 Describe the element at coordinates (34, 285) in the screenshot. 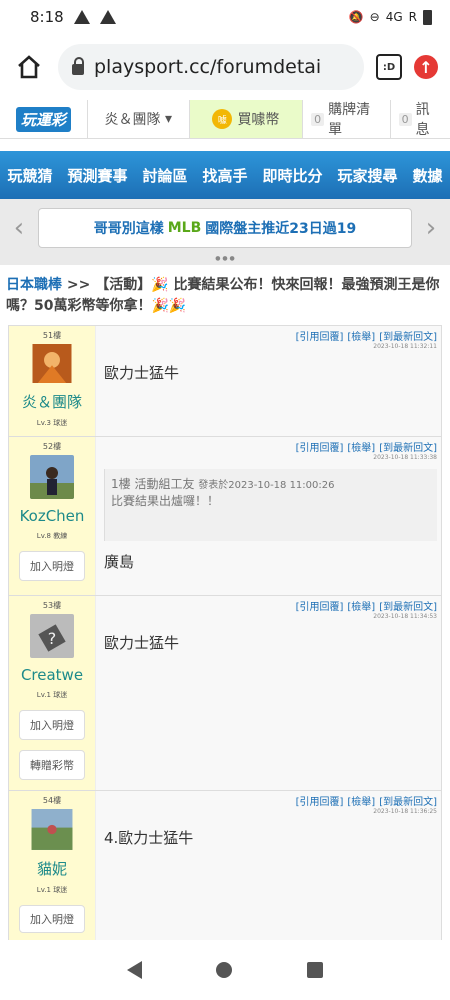

I see `breadcrumb-category: 日本職棒` at that location.